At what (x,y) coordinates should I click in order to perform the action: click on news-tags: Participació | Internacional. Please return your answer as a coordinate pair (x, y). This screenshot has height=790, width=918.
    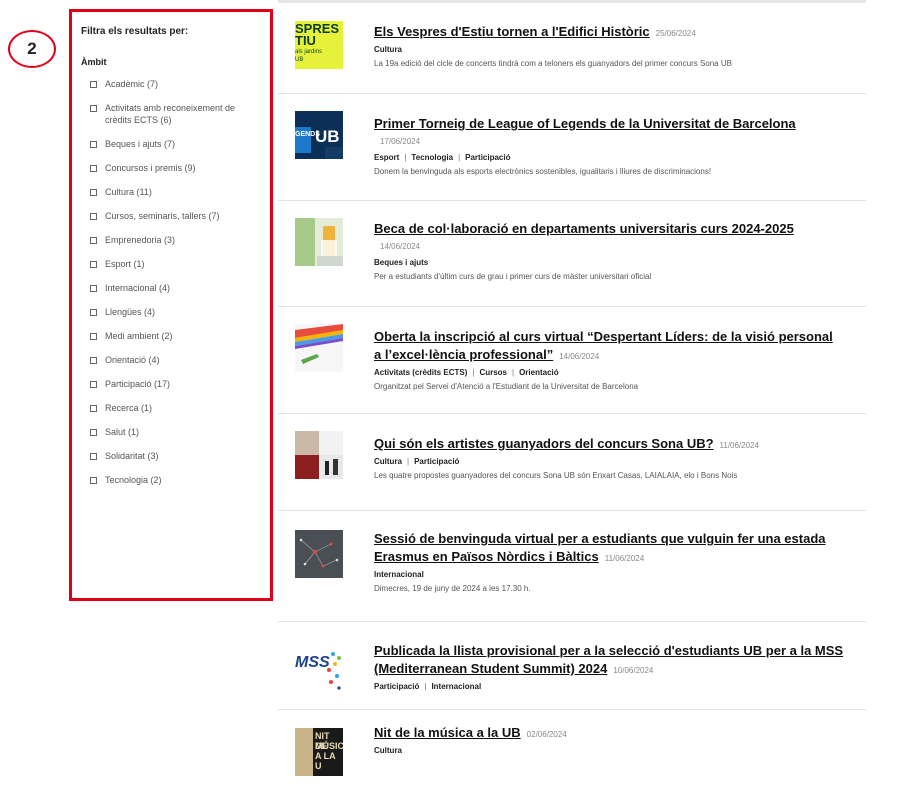
    Looking at the image, I should click on (614, 687).